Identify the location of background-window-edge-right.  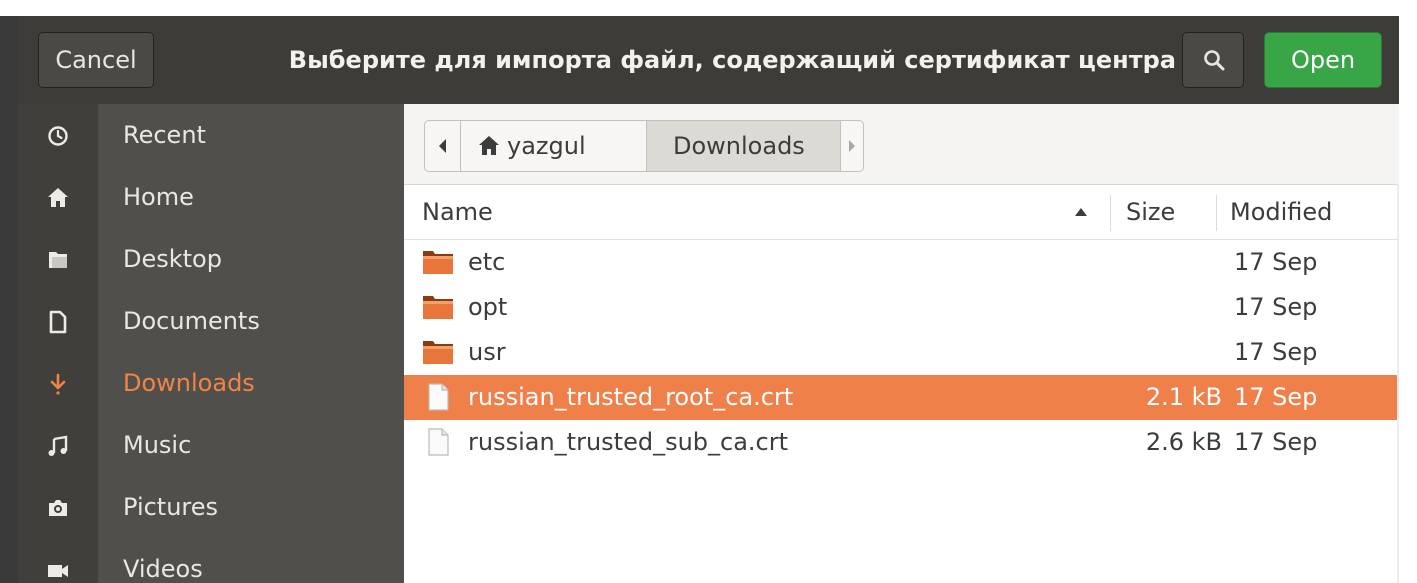
(1408, 299).